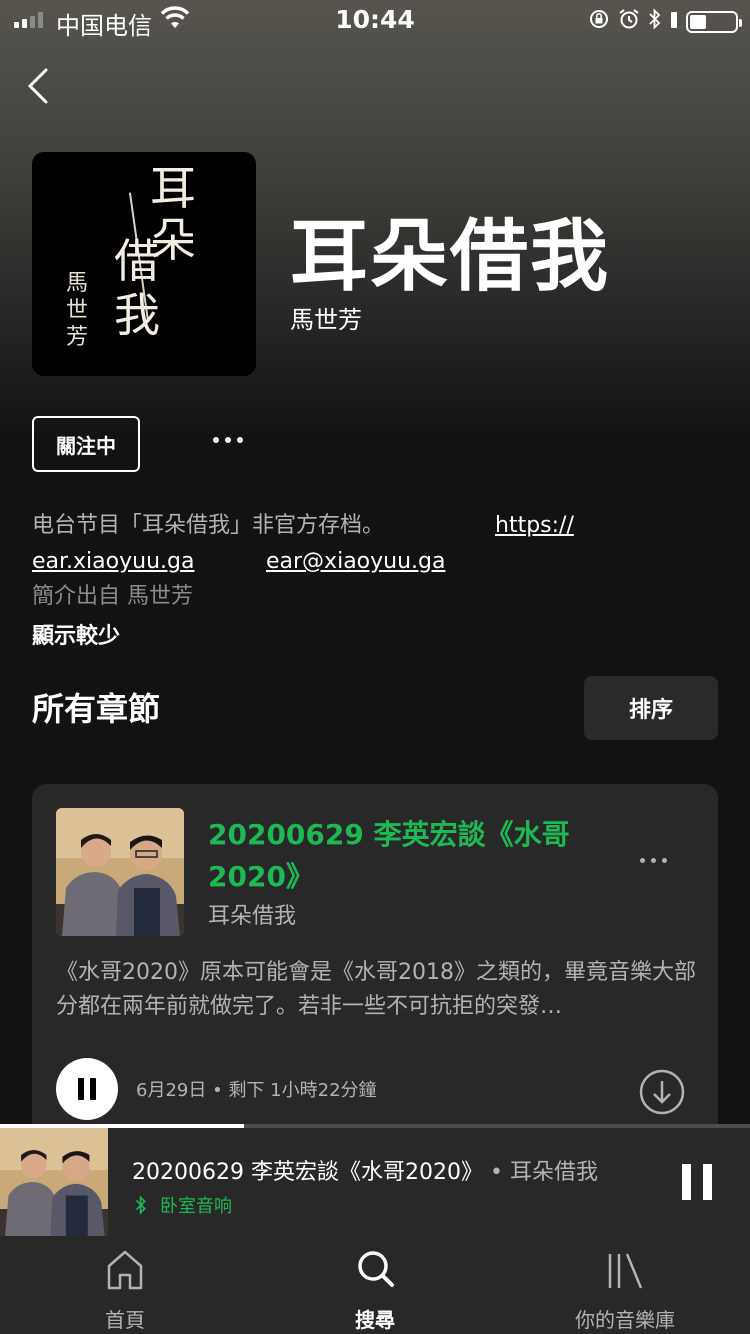 This screenshot has width=750, height=1334. Describe the element at coordinates (450, 257) in the screenshot. I see `podcast-title: 耳朵借我` at that location.